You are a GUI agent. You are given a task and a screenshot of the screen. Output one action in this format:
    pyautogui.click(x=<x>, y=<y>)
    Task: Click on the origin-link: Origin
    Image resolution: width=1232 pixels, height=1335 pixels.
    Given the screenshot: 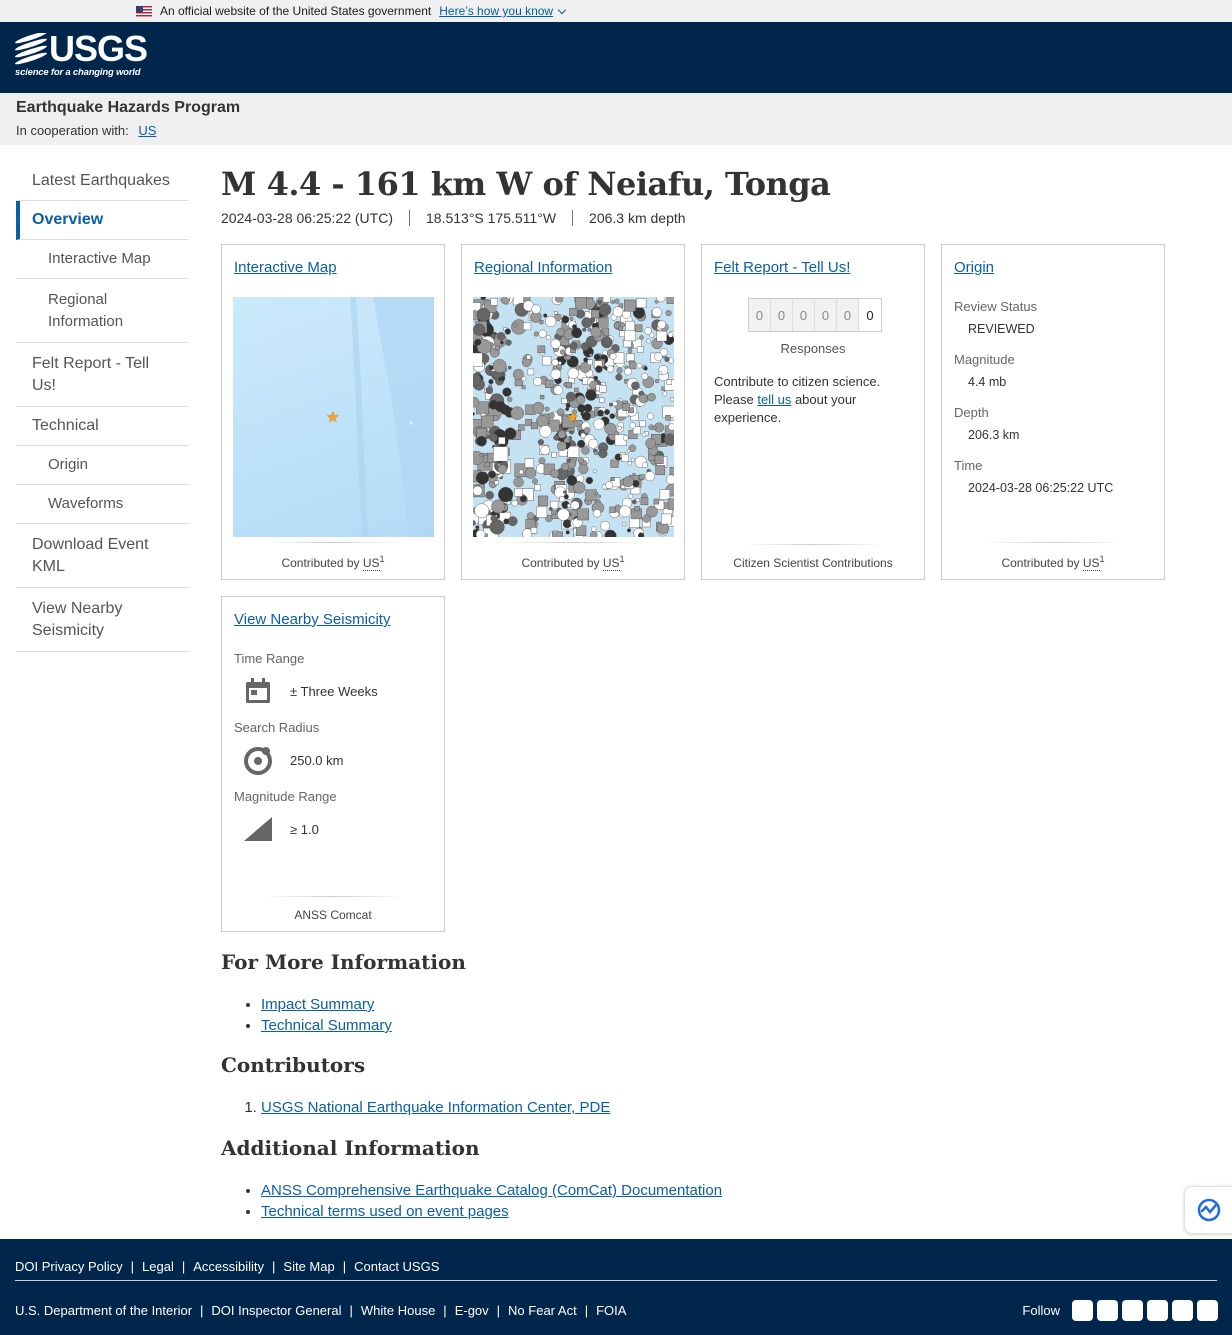 What is the action you would take?
    pyautogui.click(x=974, y=267)
    